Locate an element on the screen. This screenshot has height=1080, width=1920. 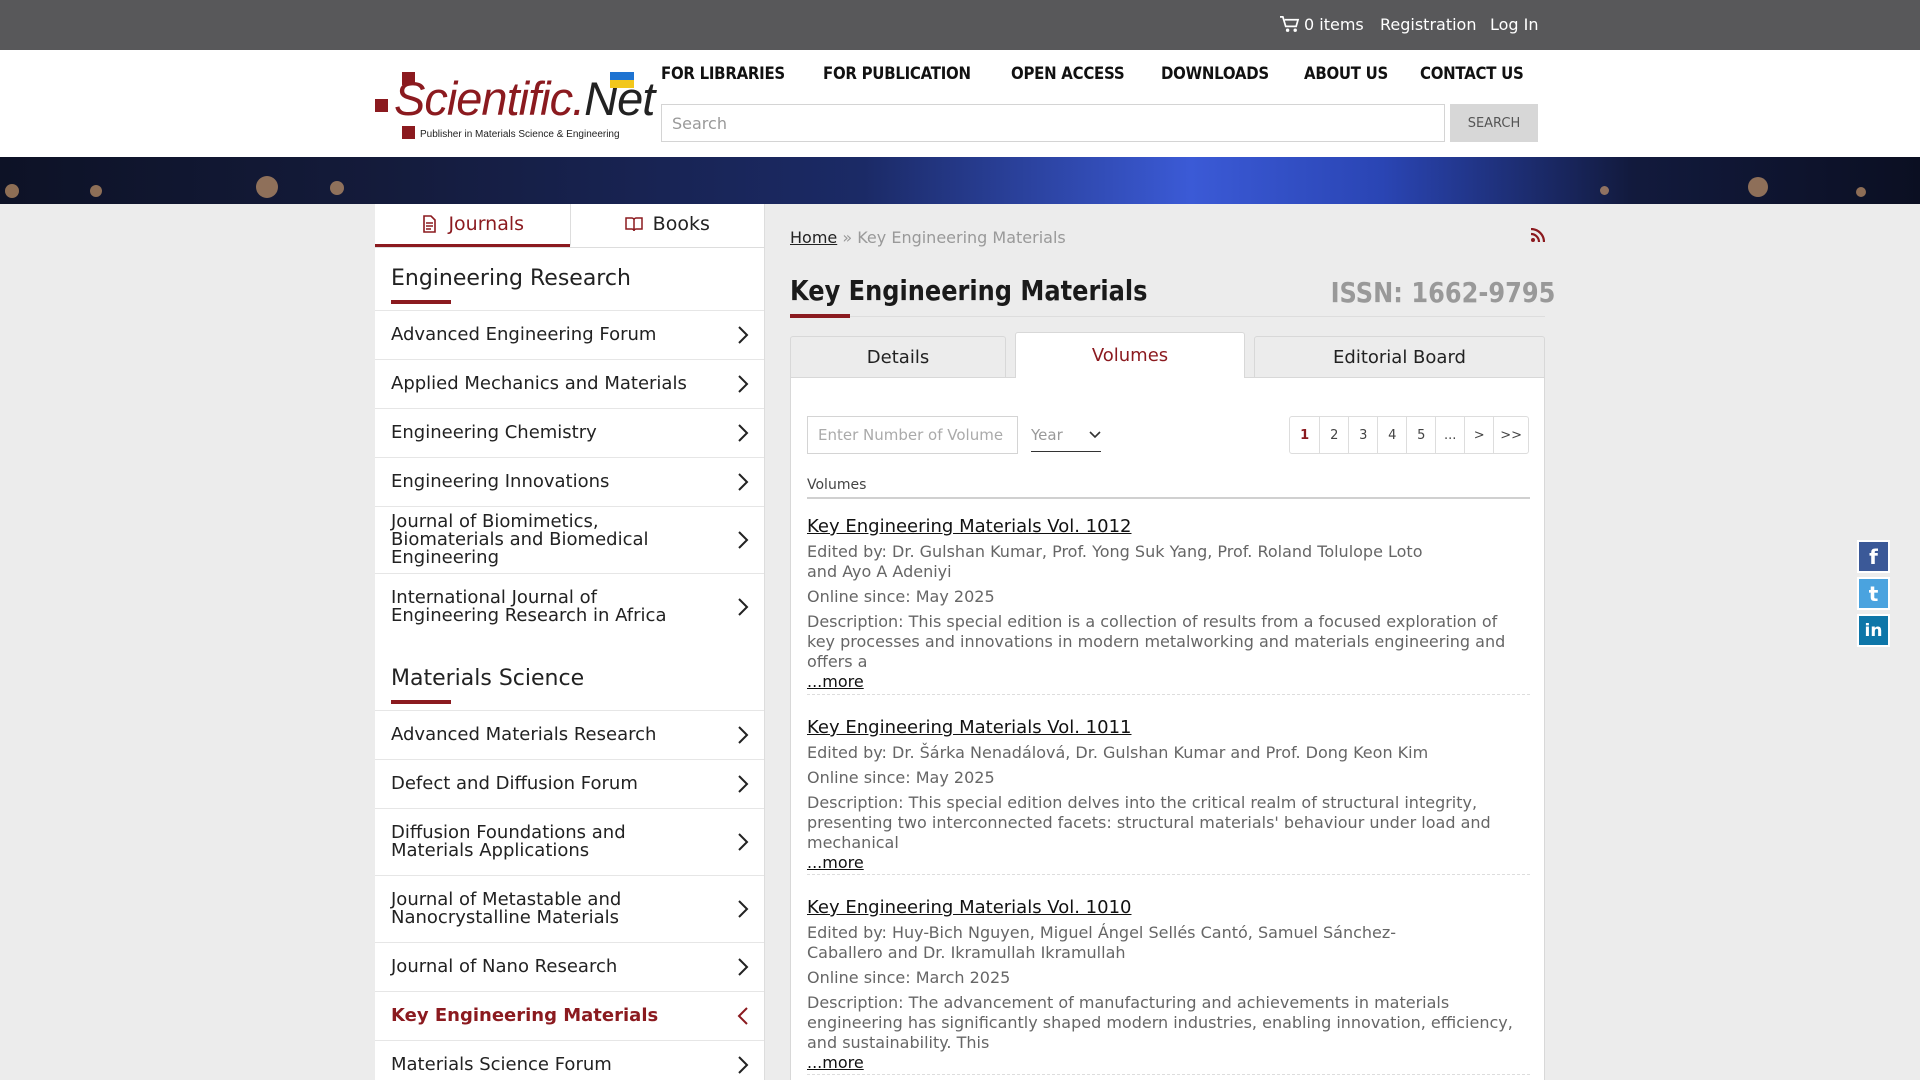
sidebar-item-label: Advanced Materials Research is located at coordinates (524, 734).